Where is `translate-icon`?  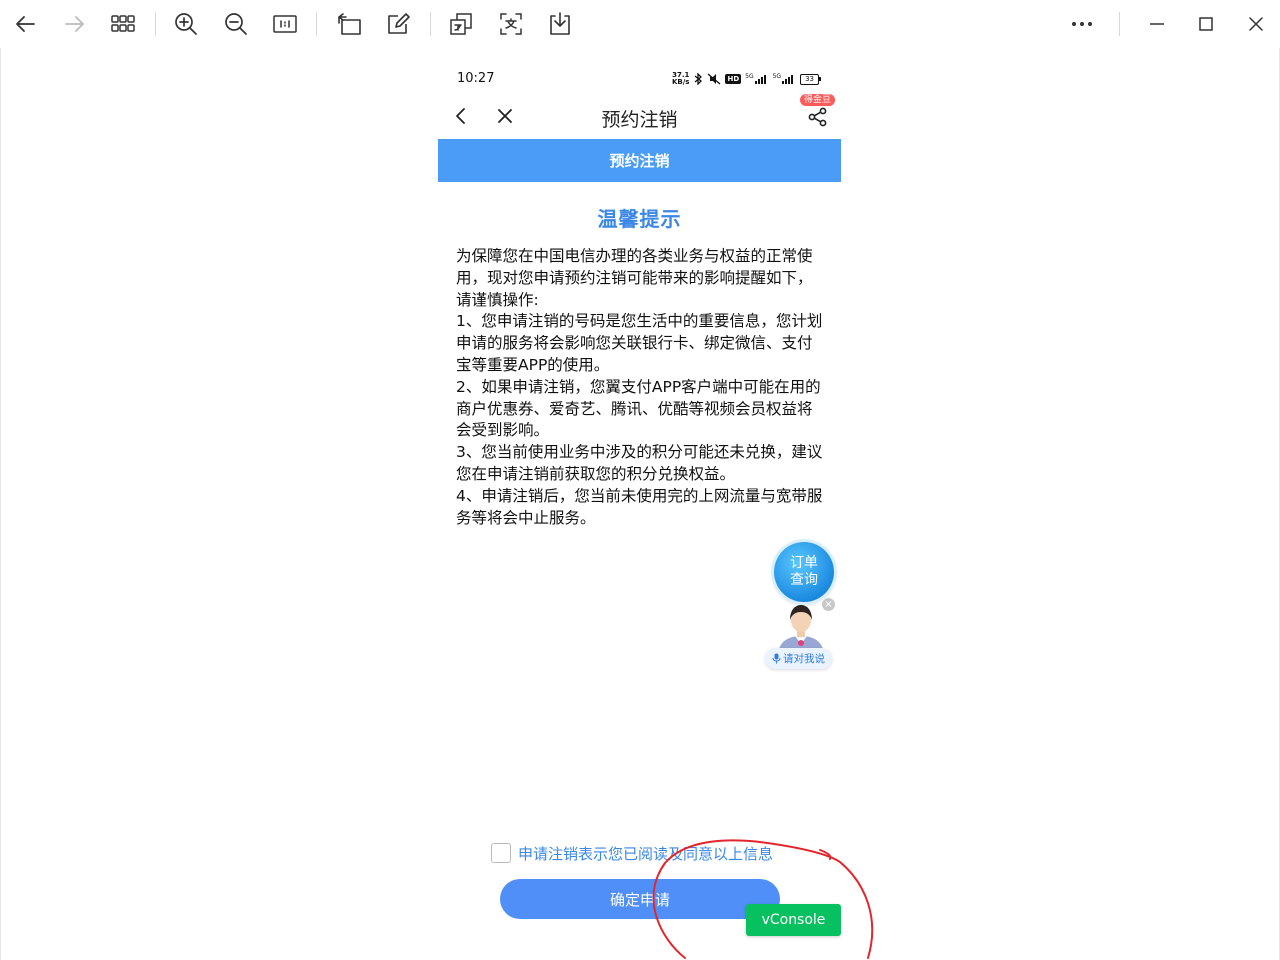
translate-icon is located at coordinates (461, 24).